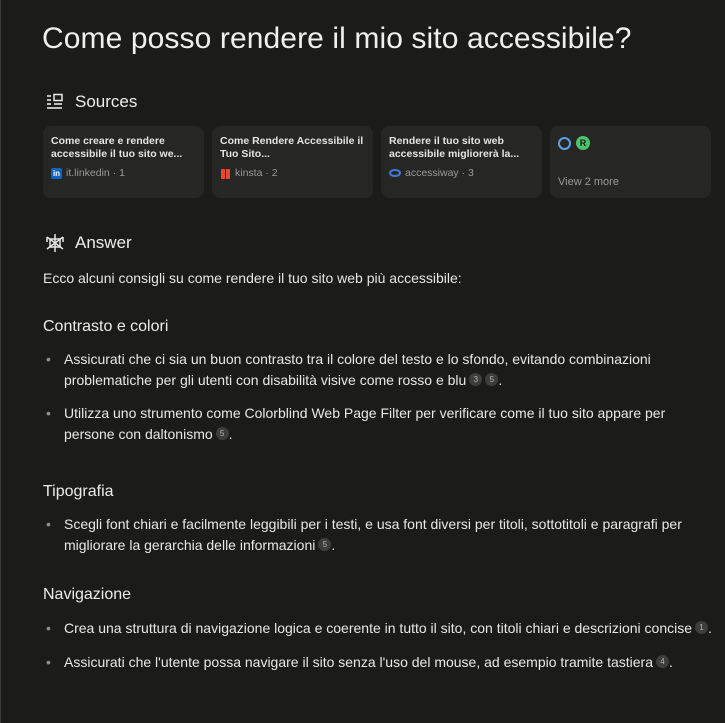 Image resolution: width=725 pixels, height=723 pixels. I want to click on citation-badge: 4, so click(662, 661).